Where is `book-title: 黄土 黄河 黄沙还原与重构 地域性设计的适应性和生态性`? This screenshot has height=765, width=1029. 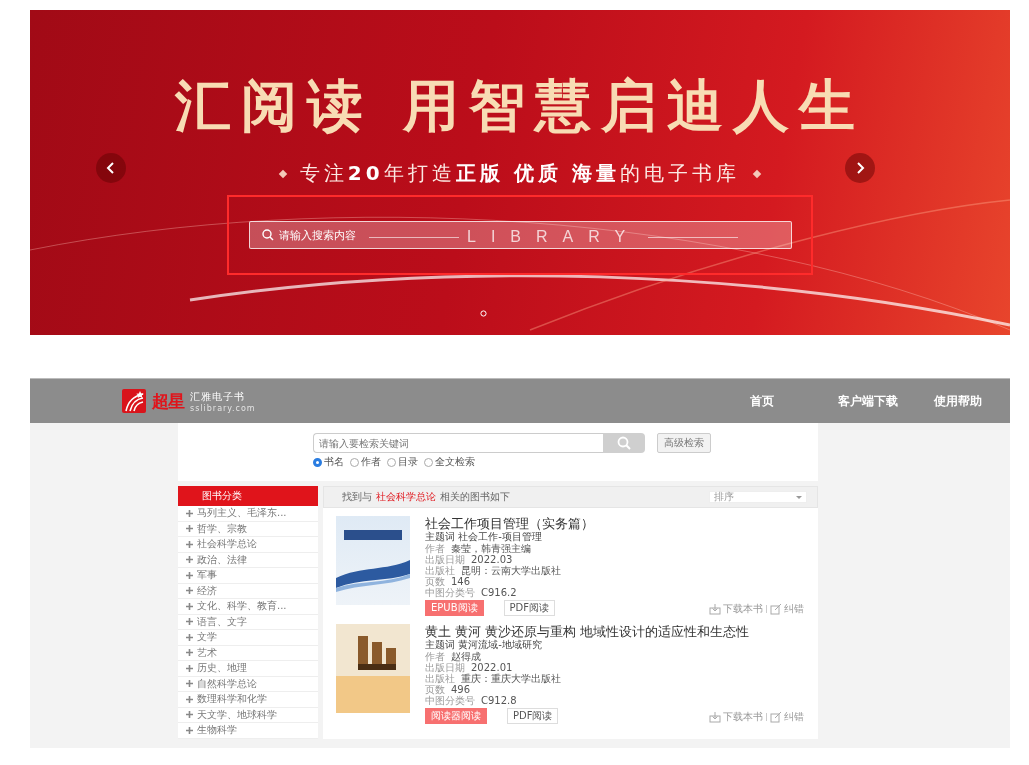 book-title: 黄土 黄河 黄沙还原与重构 地域性设计的适应性和生态性 is located at coordinates (614, 631).